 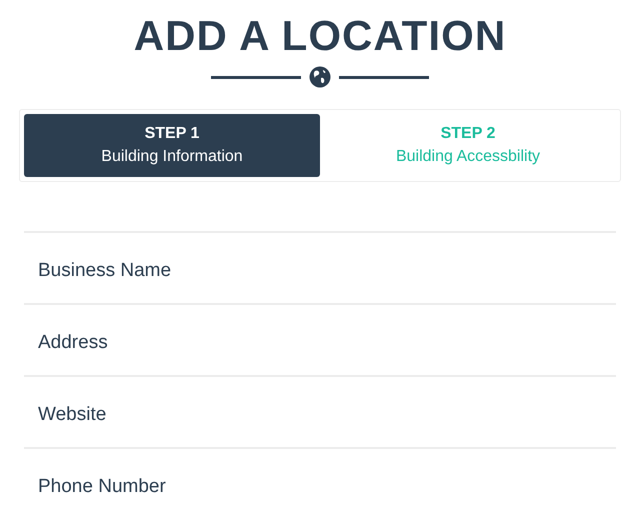 I want to click on page-title: ADD A LOCATION, so click(x=320, y=36).